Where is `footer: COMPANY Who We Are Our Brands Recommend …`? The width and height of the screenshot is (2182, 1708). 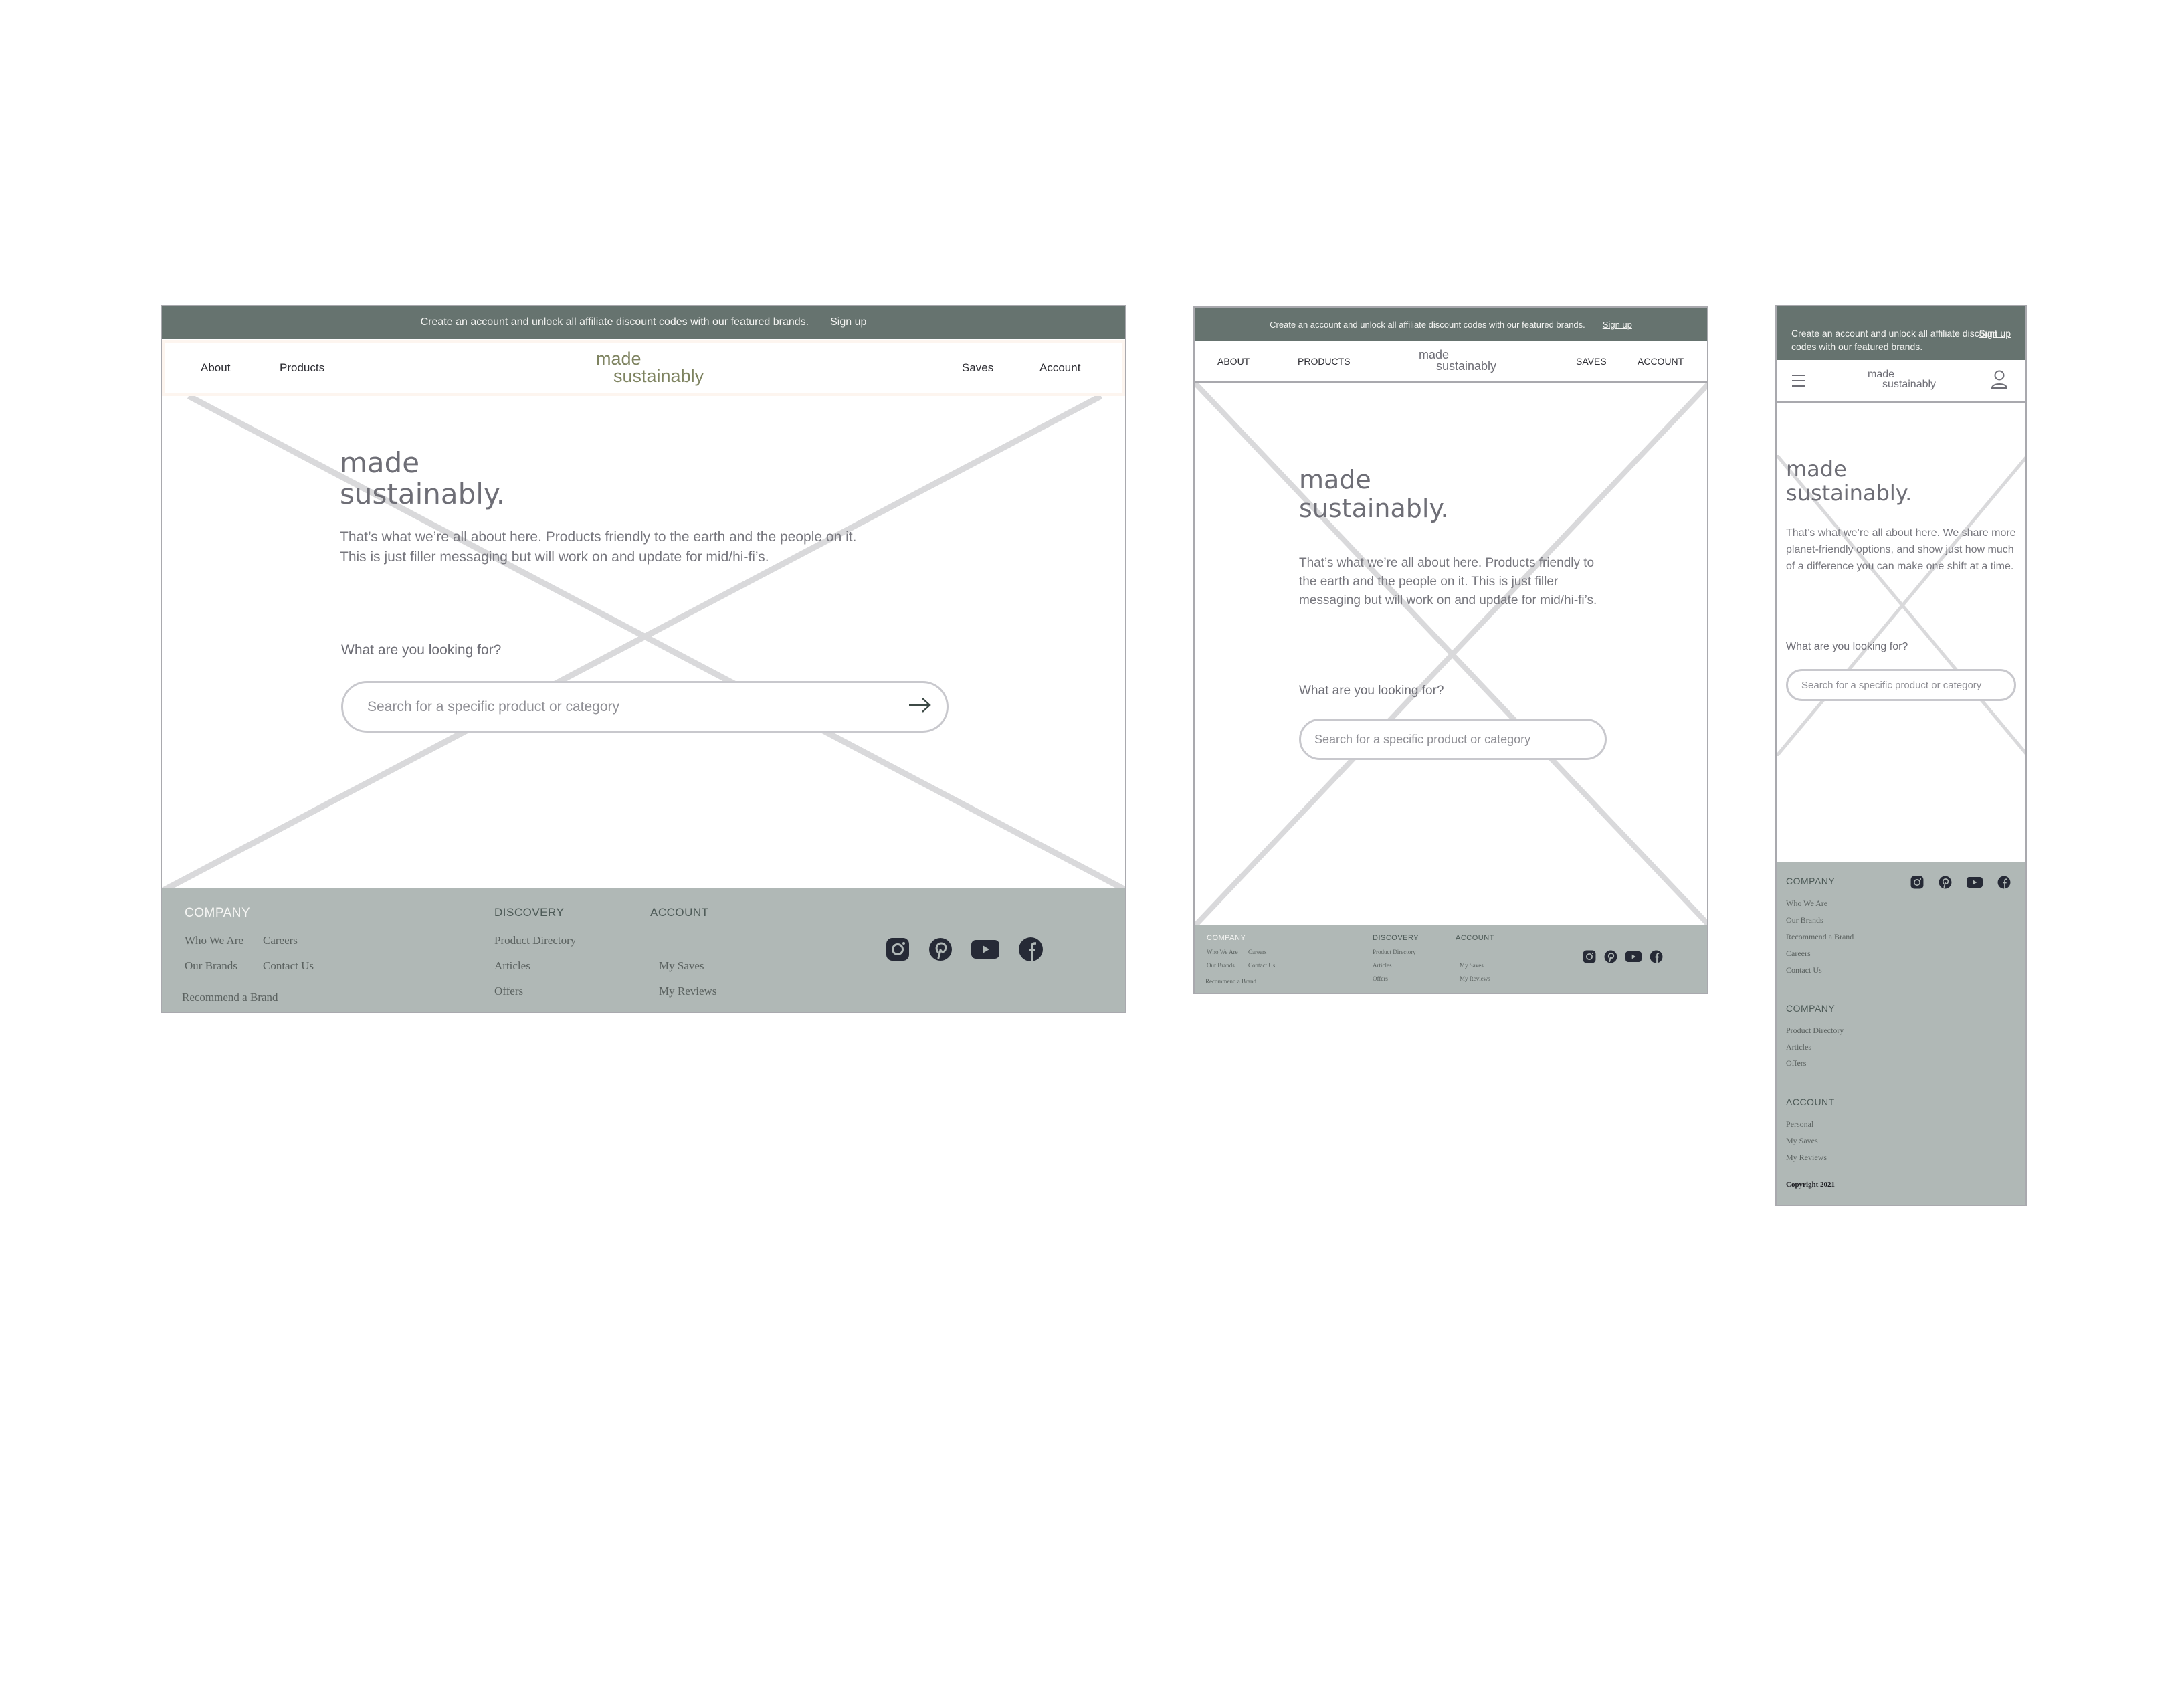 footer: COMPANY Who We Are Our Brands Recommend … is located at coordinates (1901, 1033).